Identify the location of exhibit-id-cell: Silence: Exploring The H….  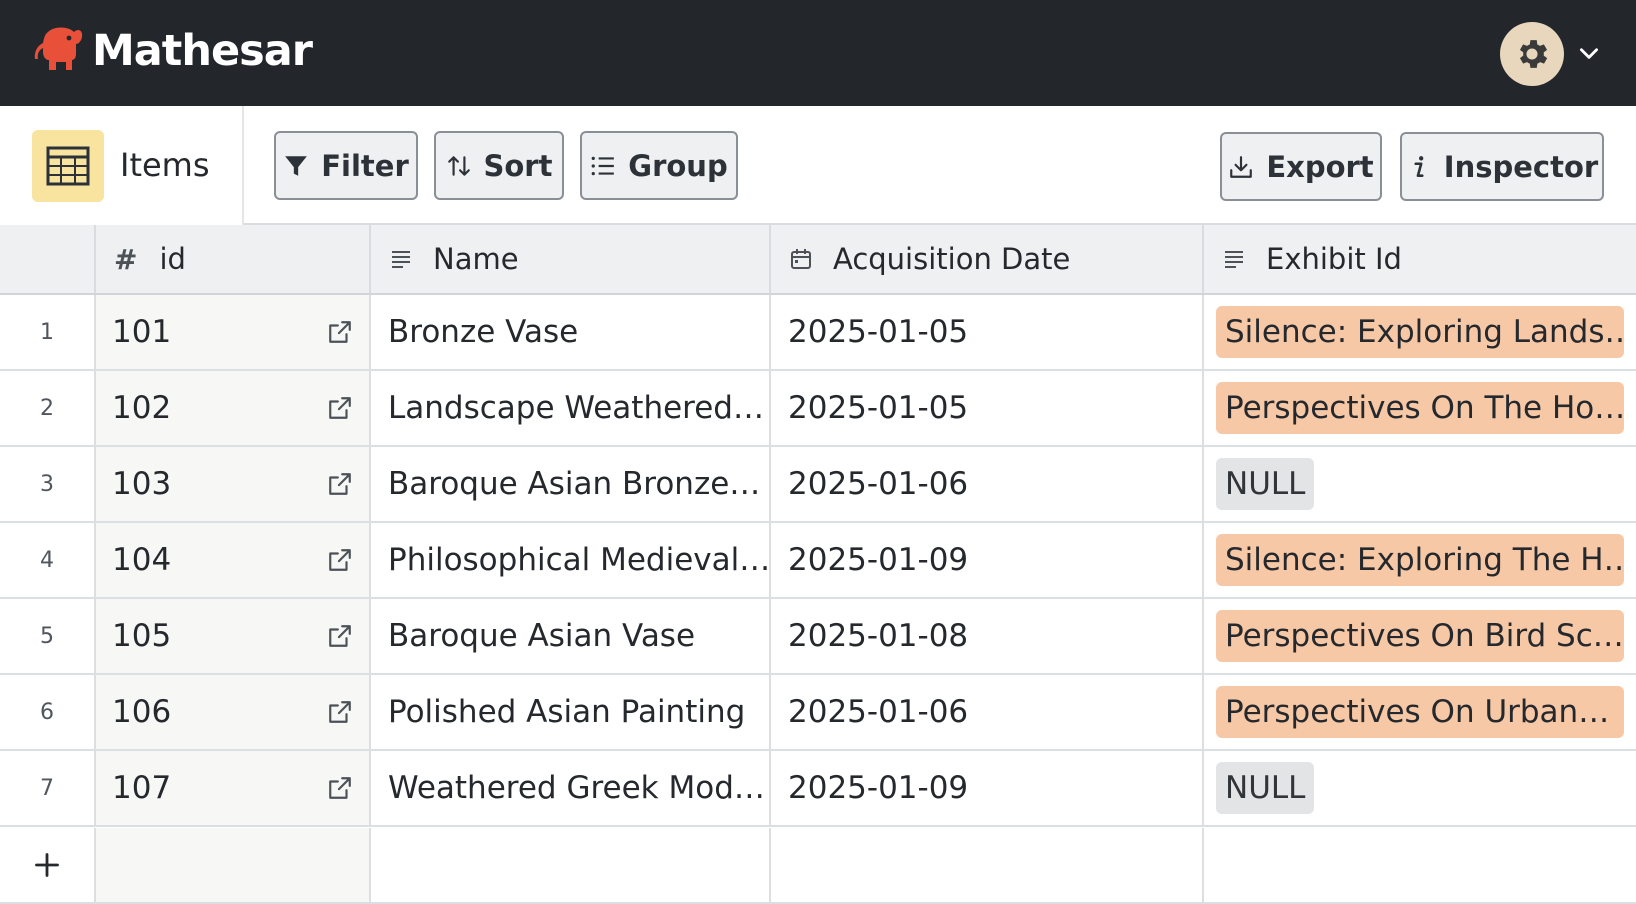
(1420, 560).